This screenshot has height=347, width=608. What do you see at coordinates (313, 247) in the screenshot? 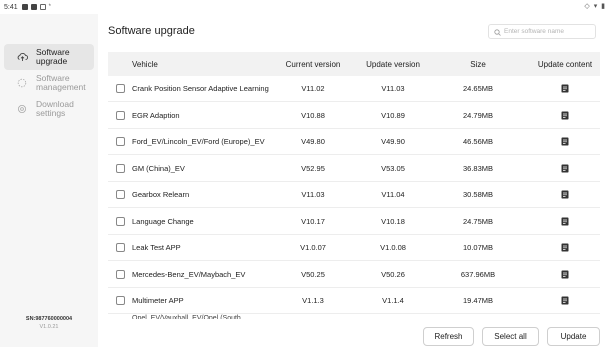
I see `current-version: V1.0.07` at bounding box center [313, 247].